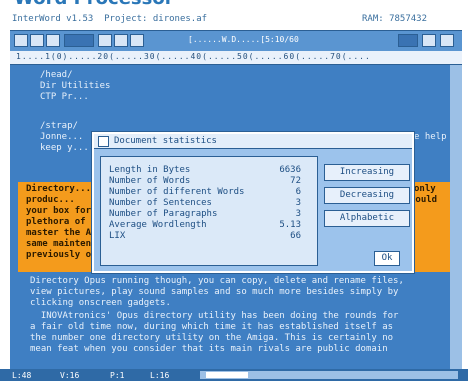  I want to click on toolbar-field: [......W.D.....[5:10/60, so click(243, 39).